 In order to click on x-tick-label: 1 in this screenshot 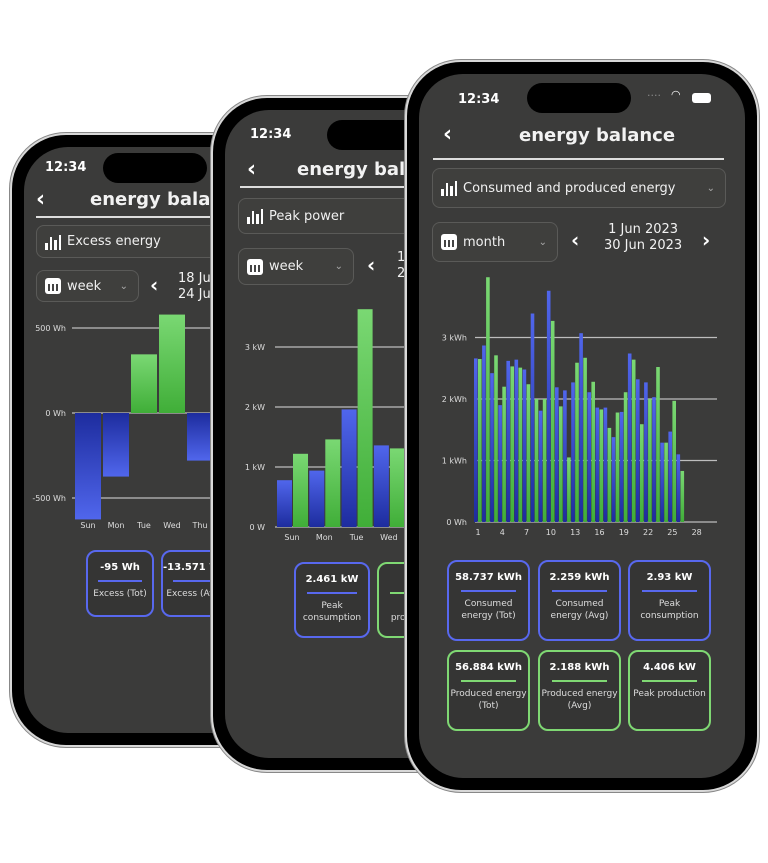, I will do `click(477, 532)`.